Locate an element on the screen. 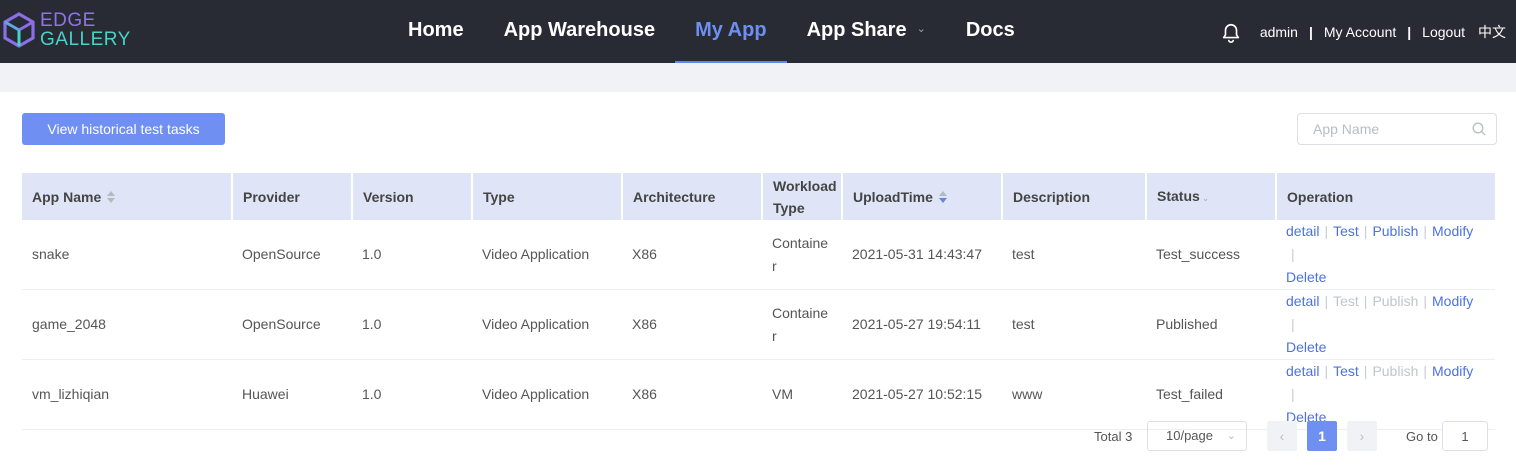  cube-logo-icon is located at coordinates (19, 30).